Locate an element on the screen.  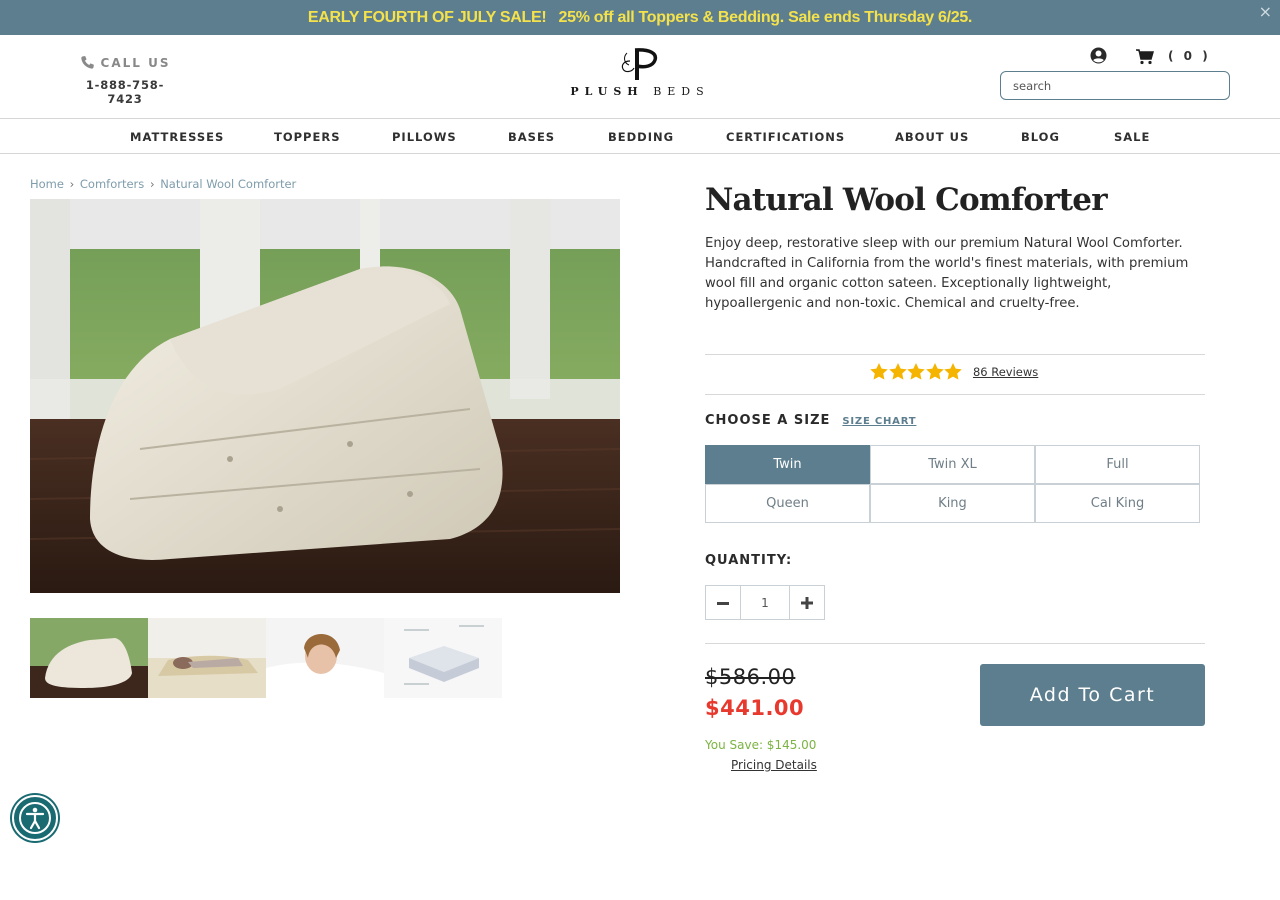
increase-button is located at coordinates (807, 602).